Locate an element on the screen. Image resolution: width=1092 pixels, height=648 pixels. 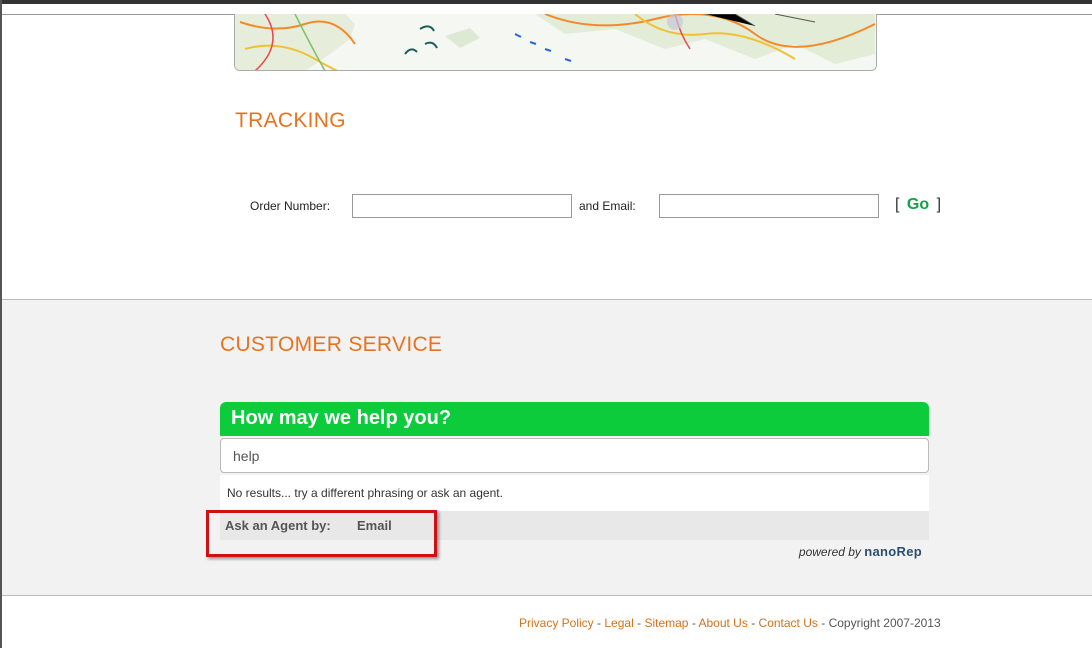
go-button: [ Go ] is located at coordinates (918, 205).